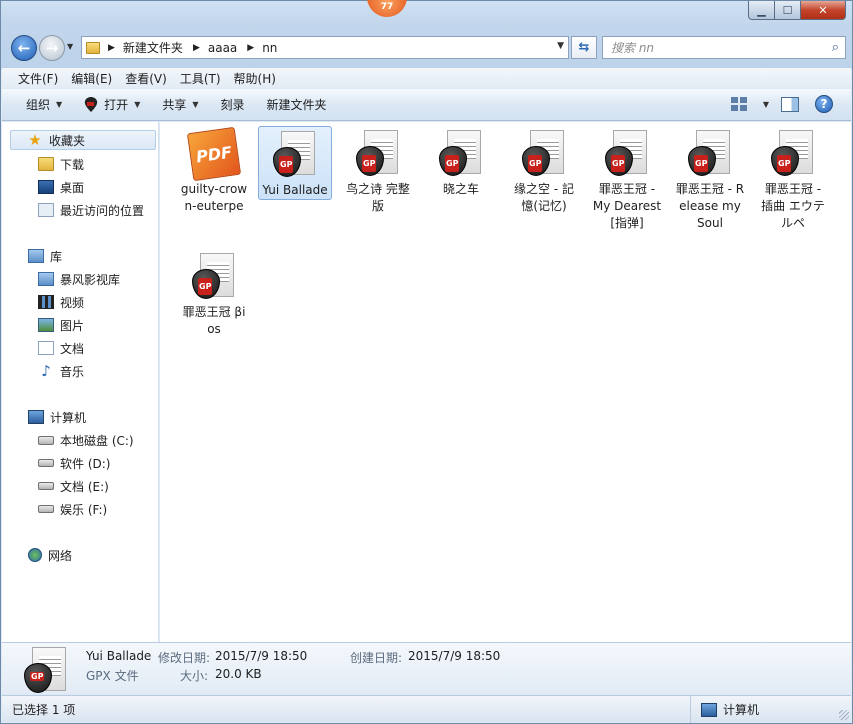 The height and width of the screenshot is (724, 853). Describe the element at coordinates (766, 104) in the screenshot. I see `view-dropdown-icon: ▼` at that location.